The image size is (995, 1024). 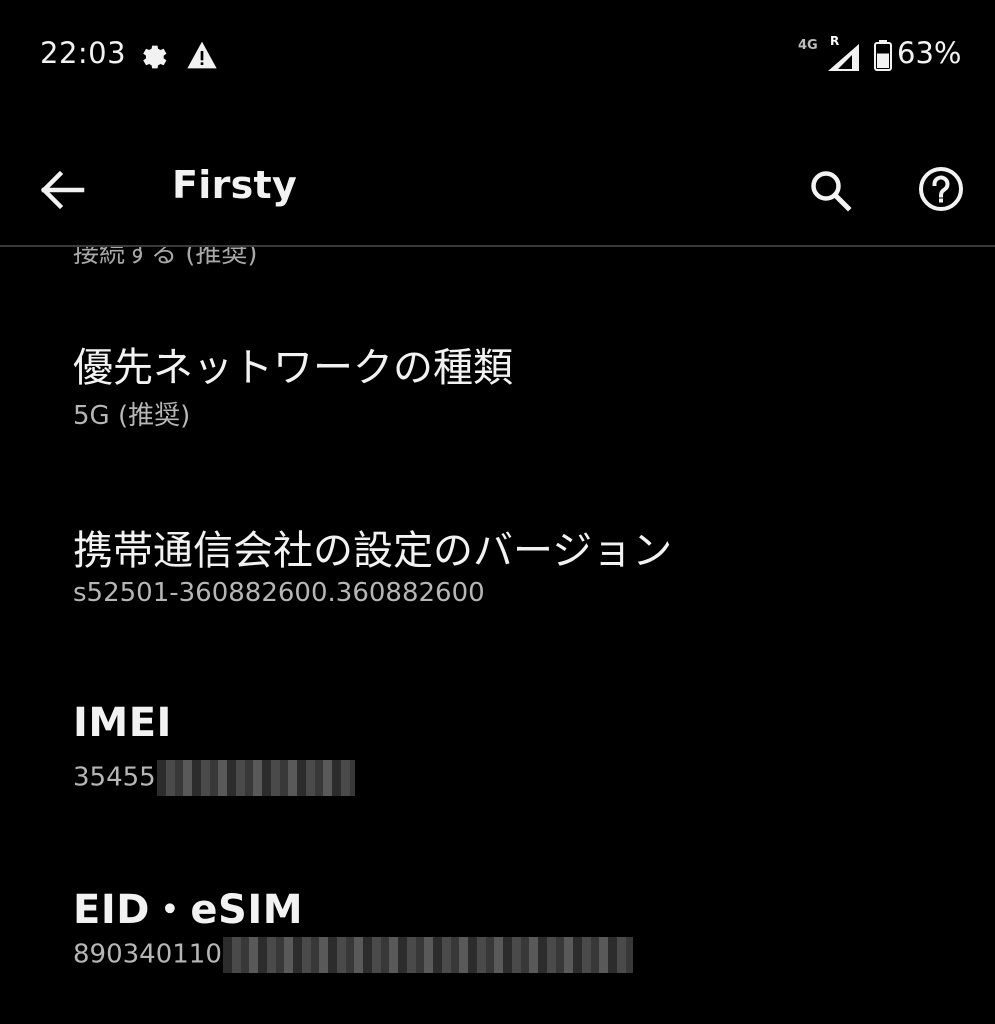 What do you see at coordinates (373, 551) in the screenshot?
I see `pref-title: 携帯通信会社の設定のバージョン` at bounding box center [373, 551].